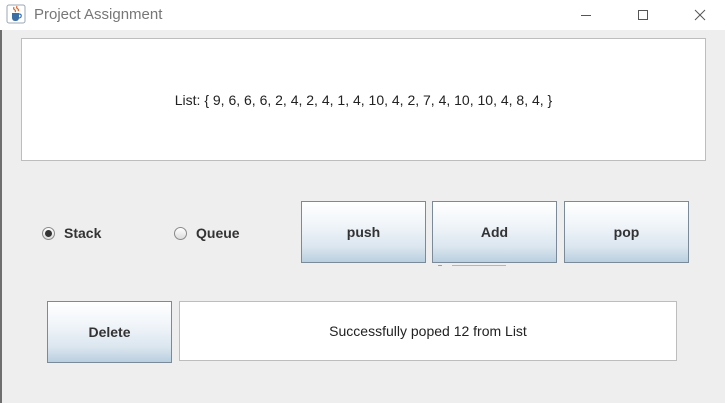  What do you see at coordinates (362, 15) in the screenshot?
I see `title-bar: Project Assignment` at bounding box center [362, 15].